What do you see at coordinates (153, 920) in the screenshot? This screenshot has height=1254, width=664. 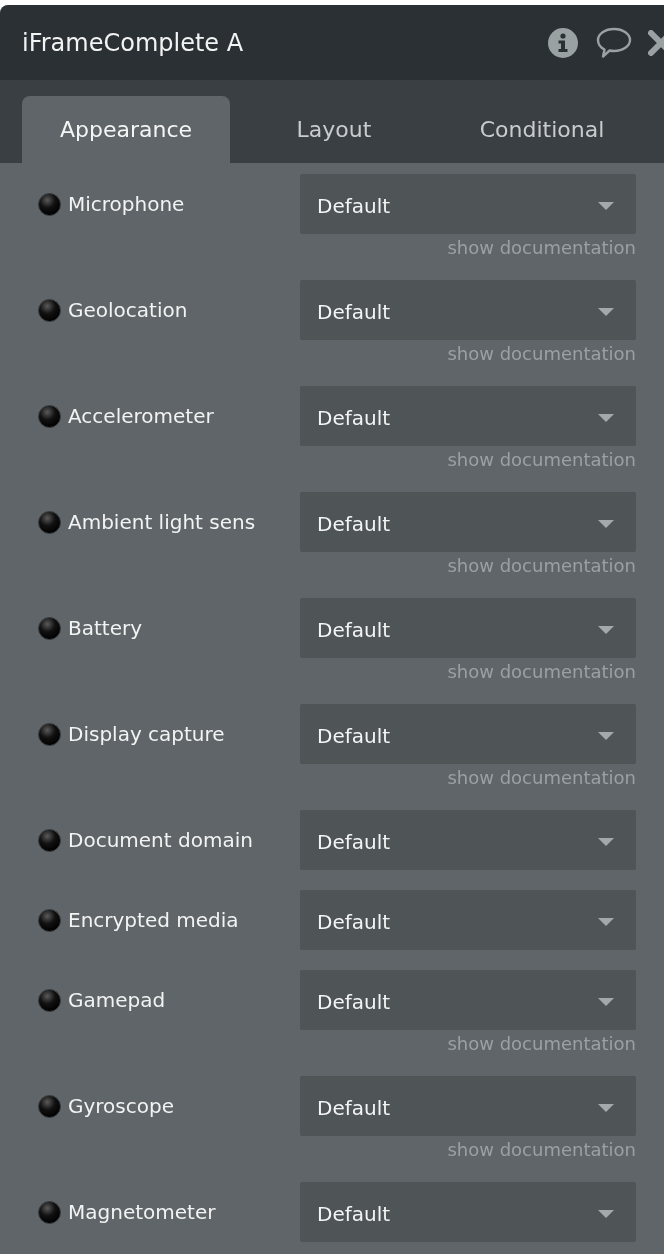 I see `property-label: Encrypted media` at bounding box center [153, 920].